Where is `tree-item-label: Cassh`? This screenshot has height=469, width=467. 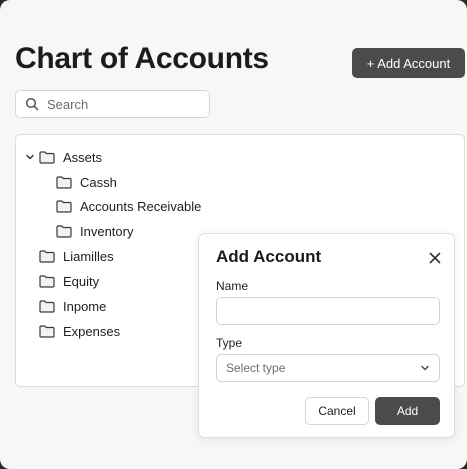
tree-item-label: Cassh is located at coordinates (98, 182).